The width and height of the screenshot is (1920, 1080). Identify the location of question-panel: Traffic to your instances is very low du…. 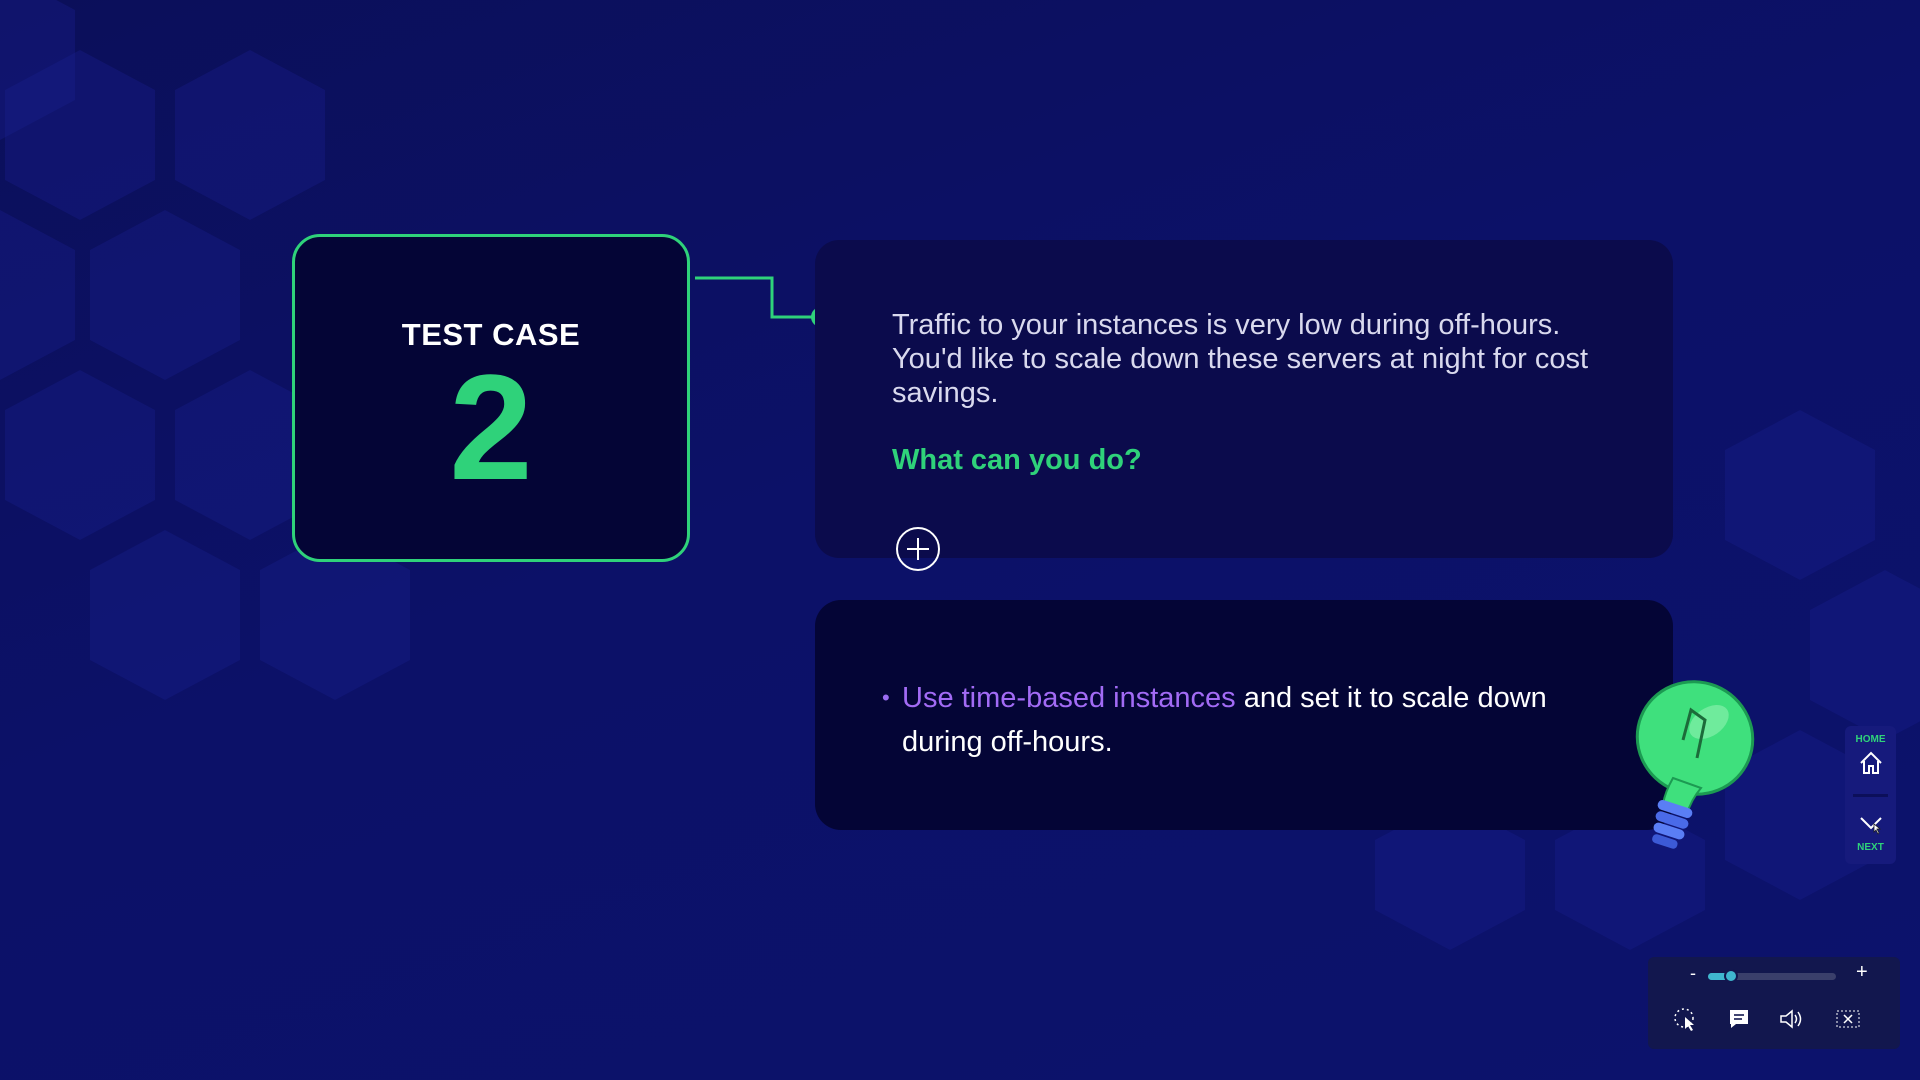
(1244, 399).